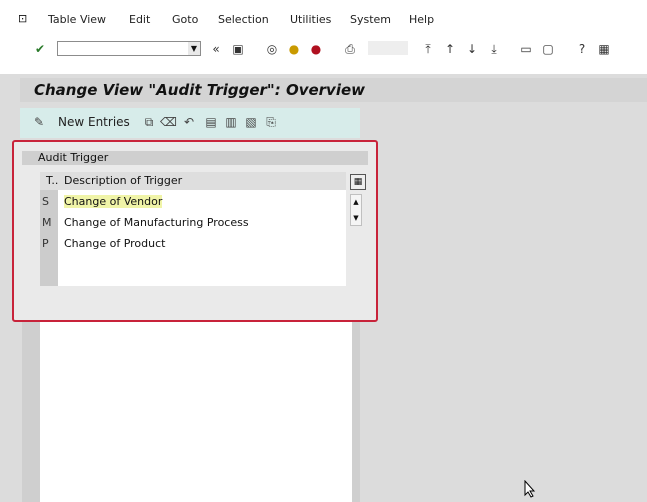 Image resolution: width=647 pixels, height=502 pixels. Describe the element at coordinates (139, 19) in the screenshot. I see `menu-edit: Edit` at that location.